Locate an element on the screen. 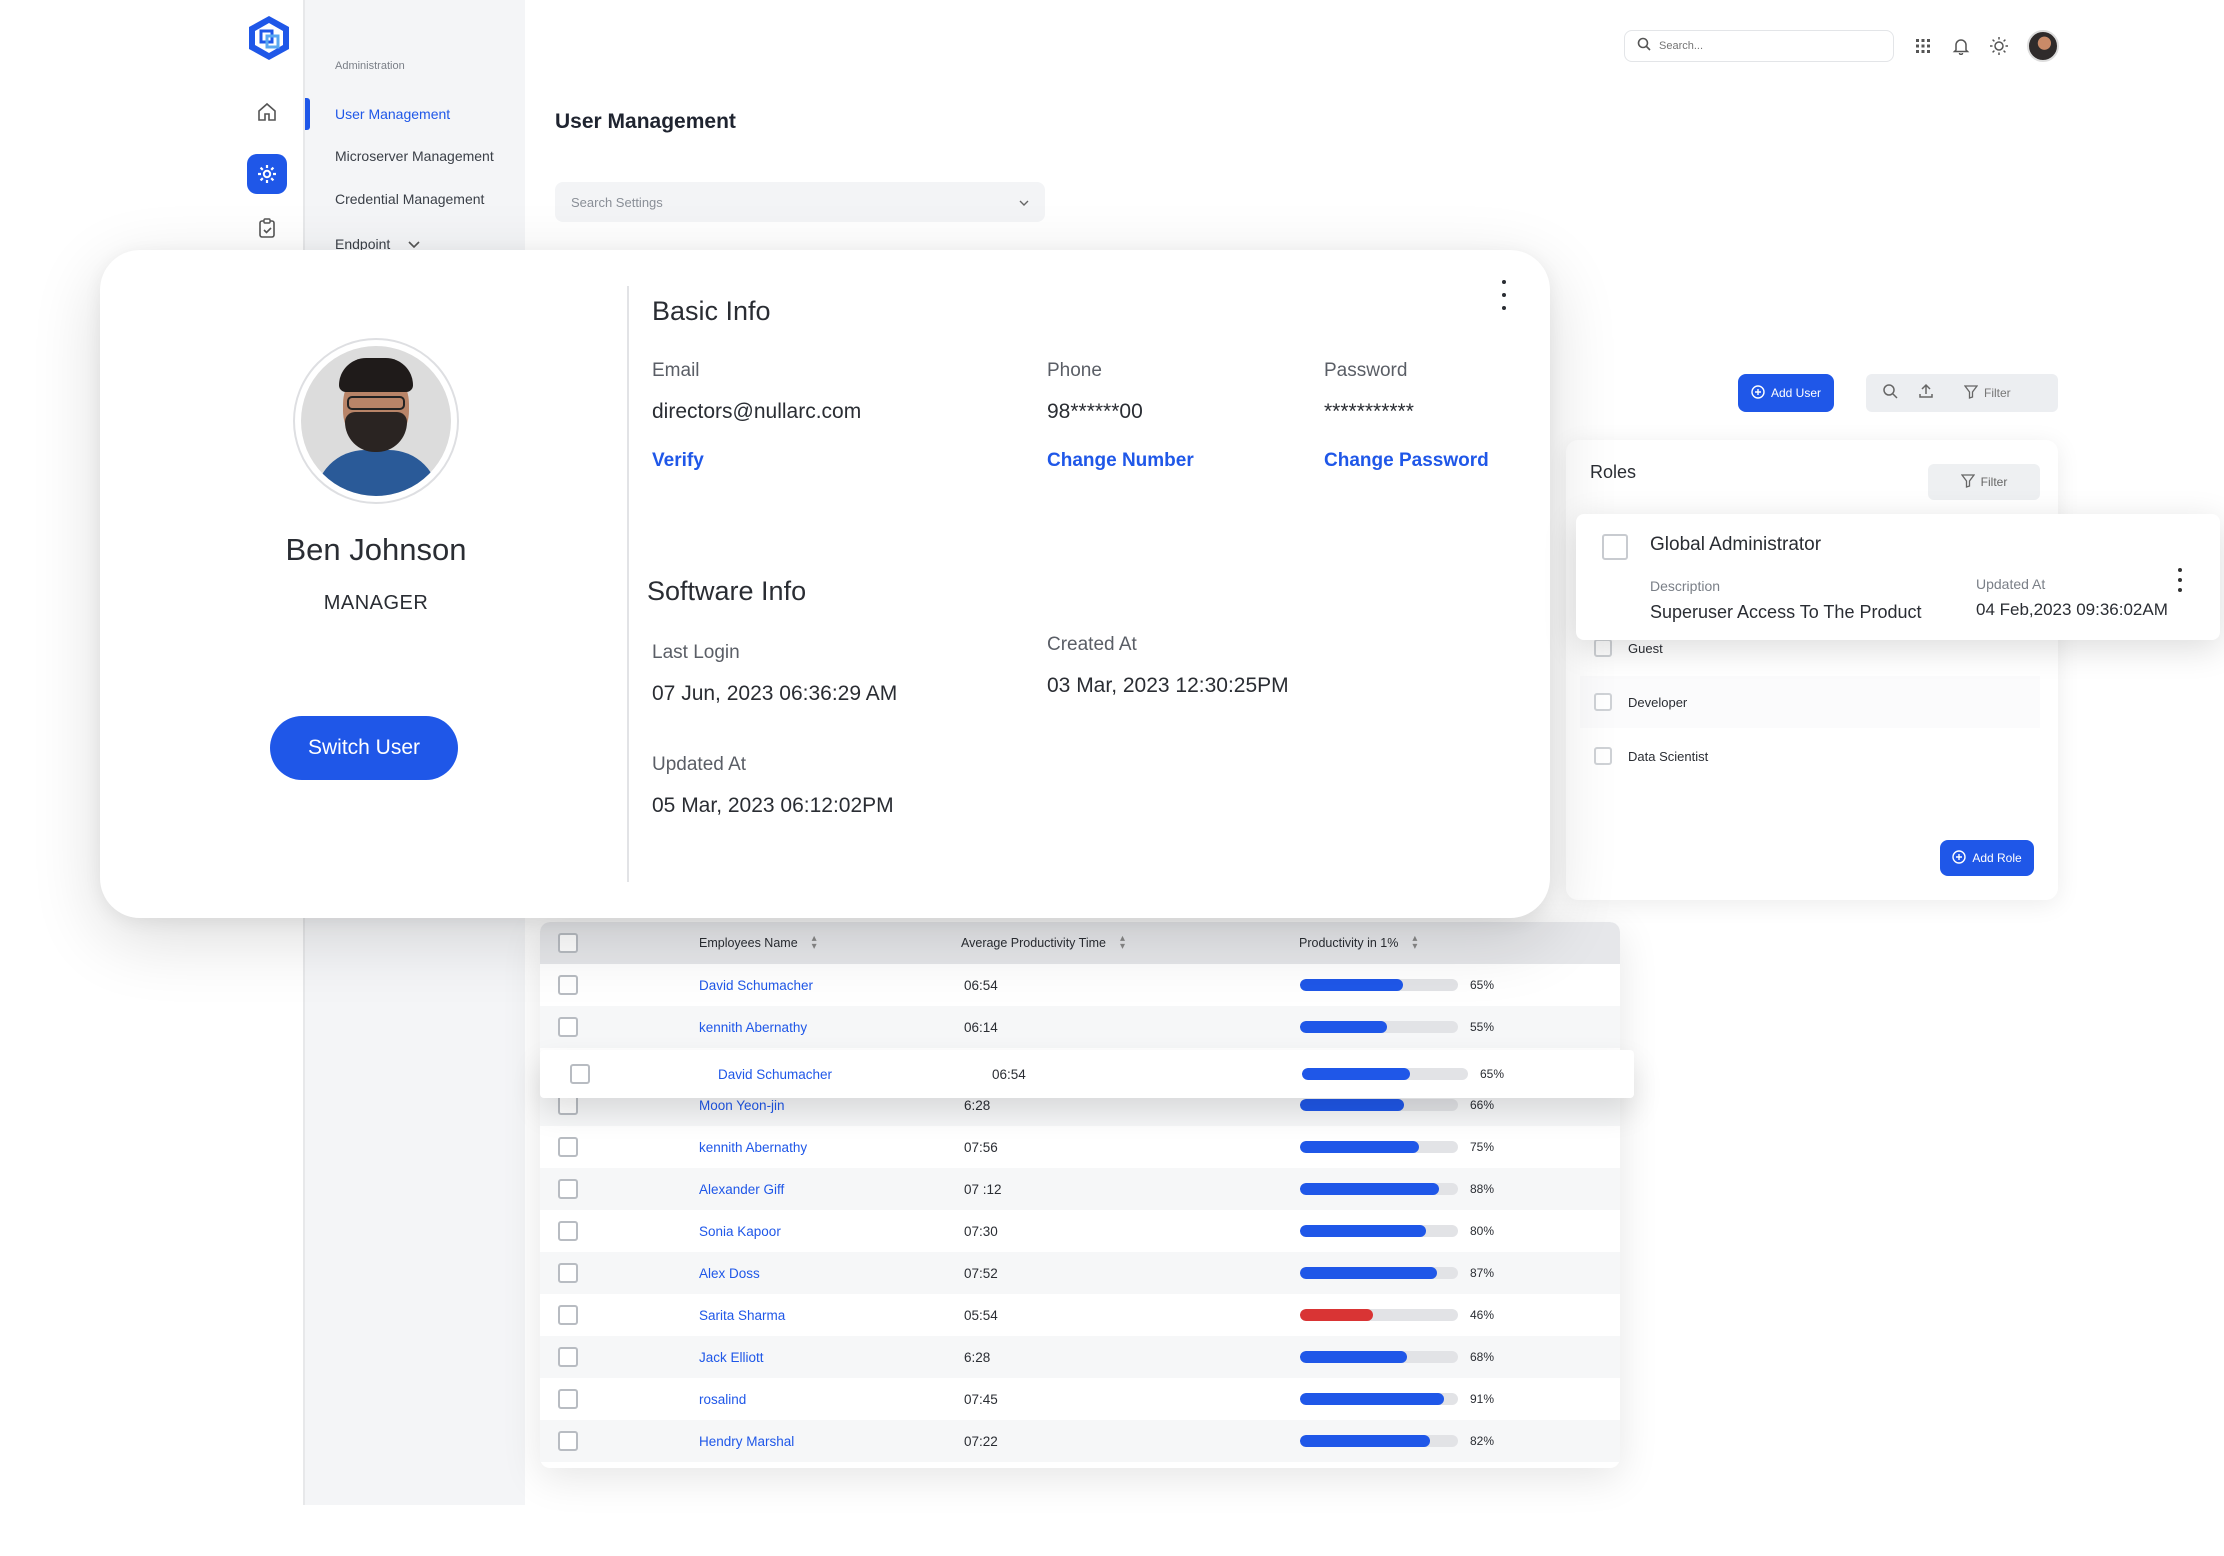  password-value: *********** is located at coordinates (1369, 411).